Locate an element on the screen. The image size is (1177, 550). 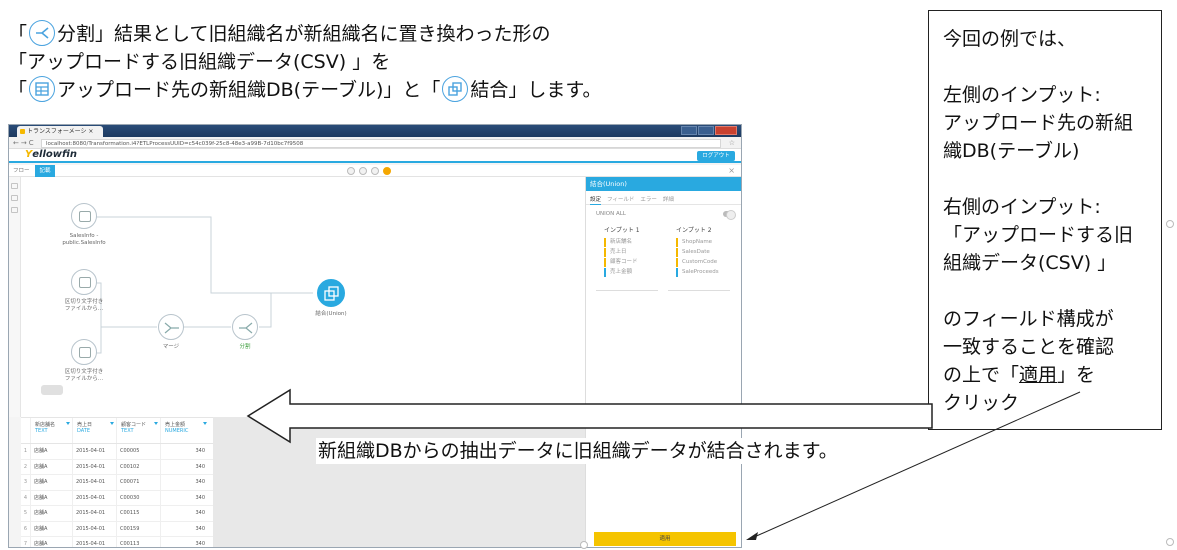
left-arrow is located at coordinates (589, 416).